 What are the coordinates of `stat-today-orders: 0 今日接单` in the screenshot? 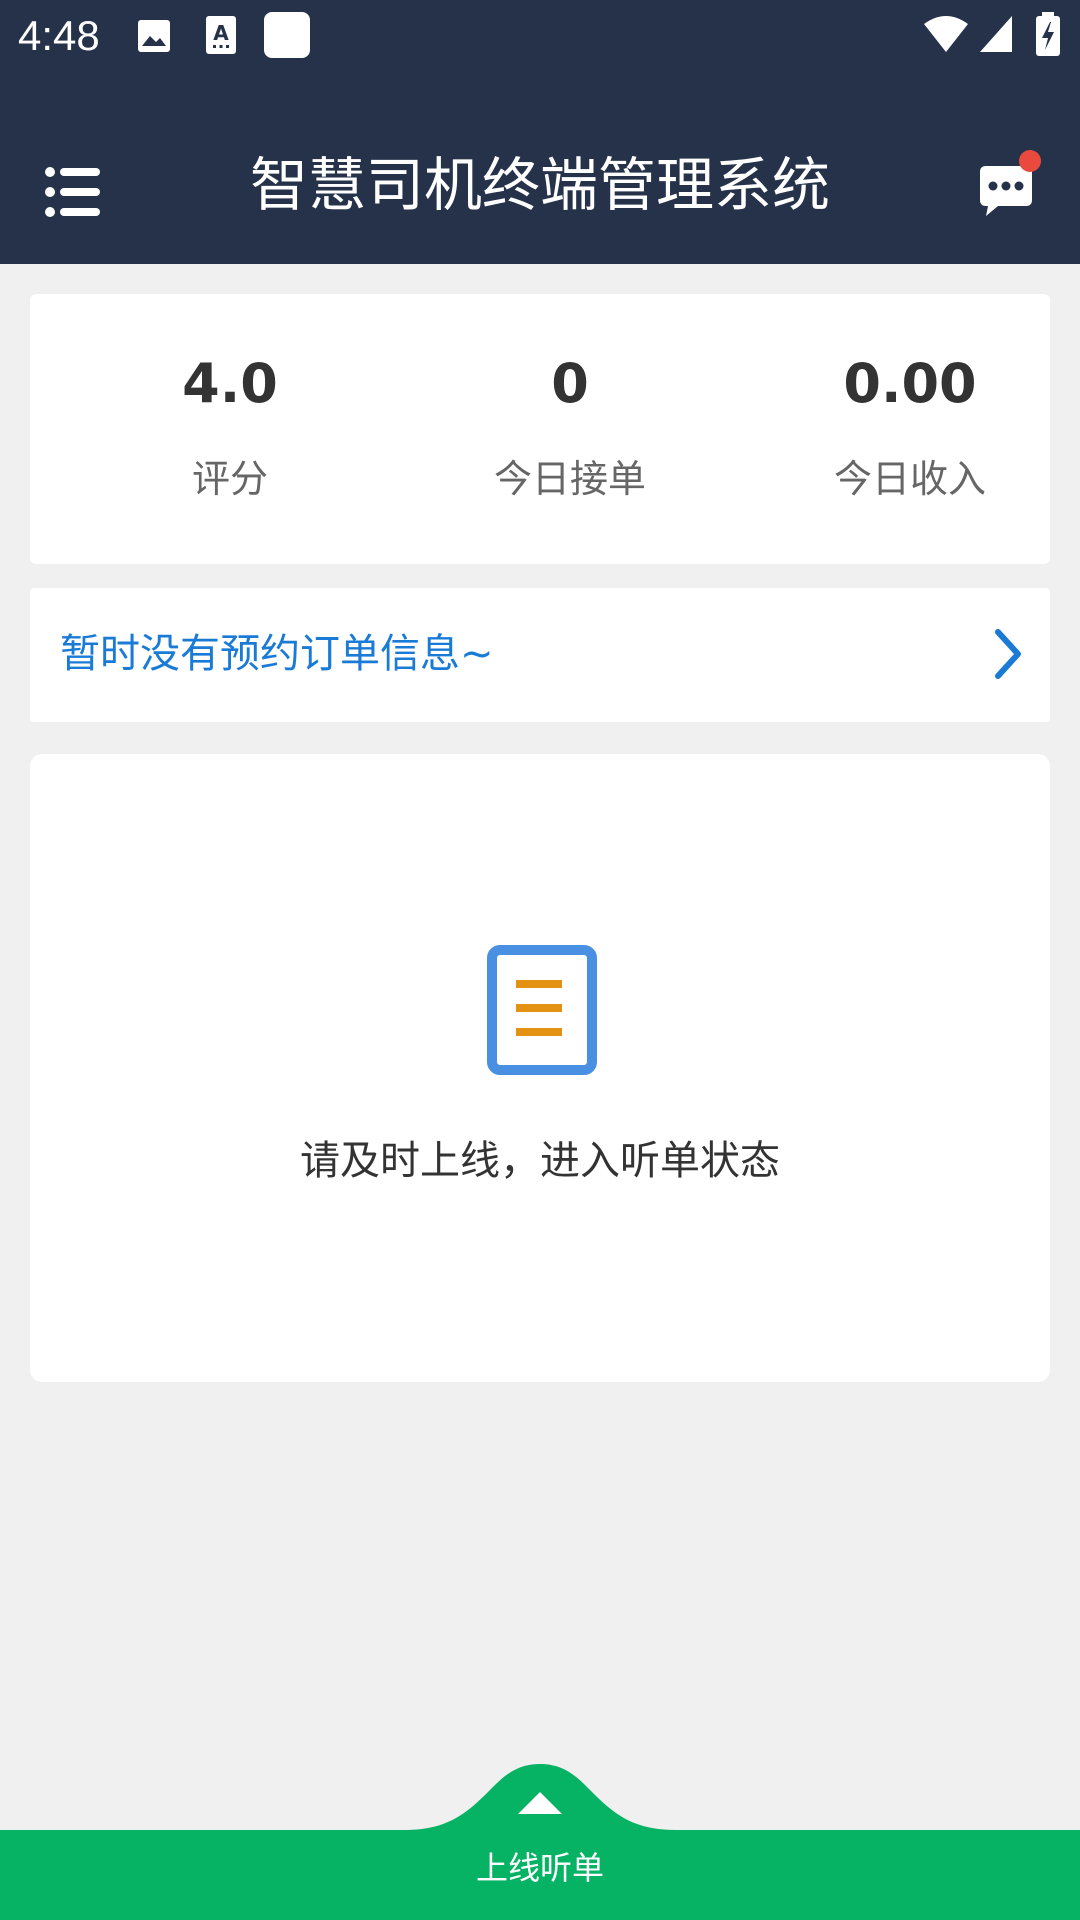 It's located at (570, 429).